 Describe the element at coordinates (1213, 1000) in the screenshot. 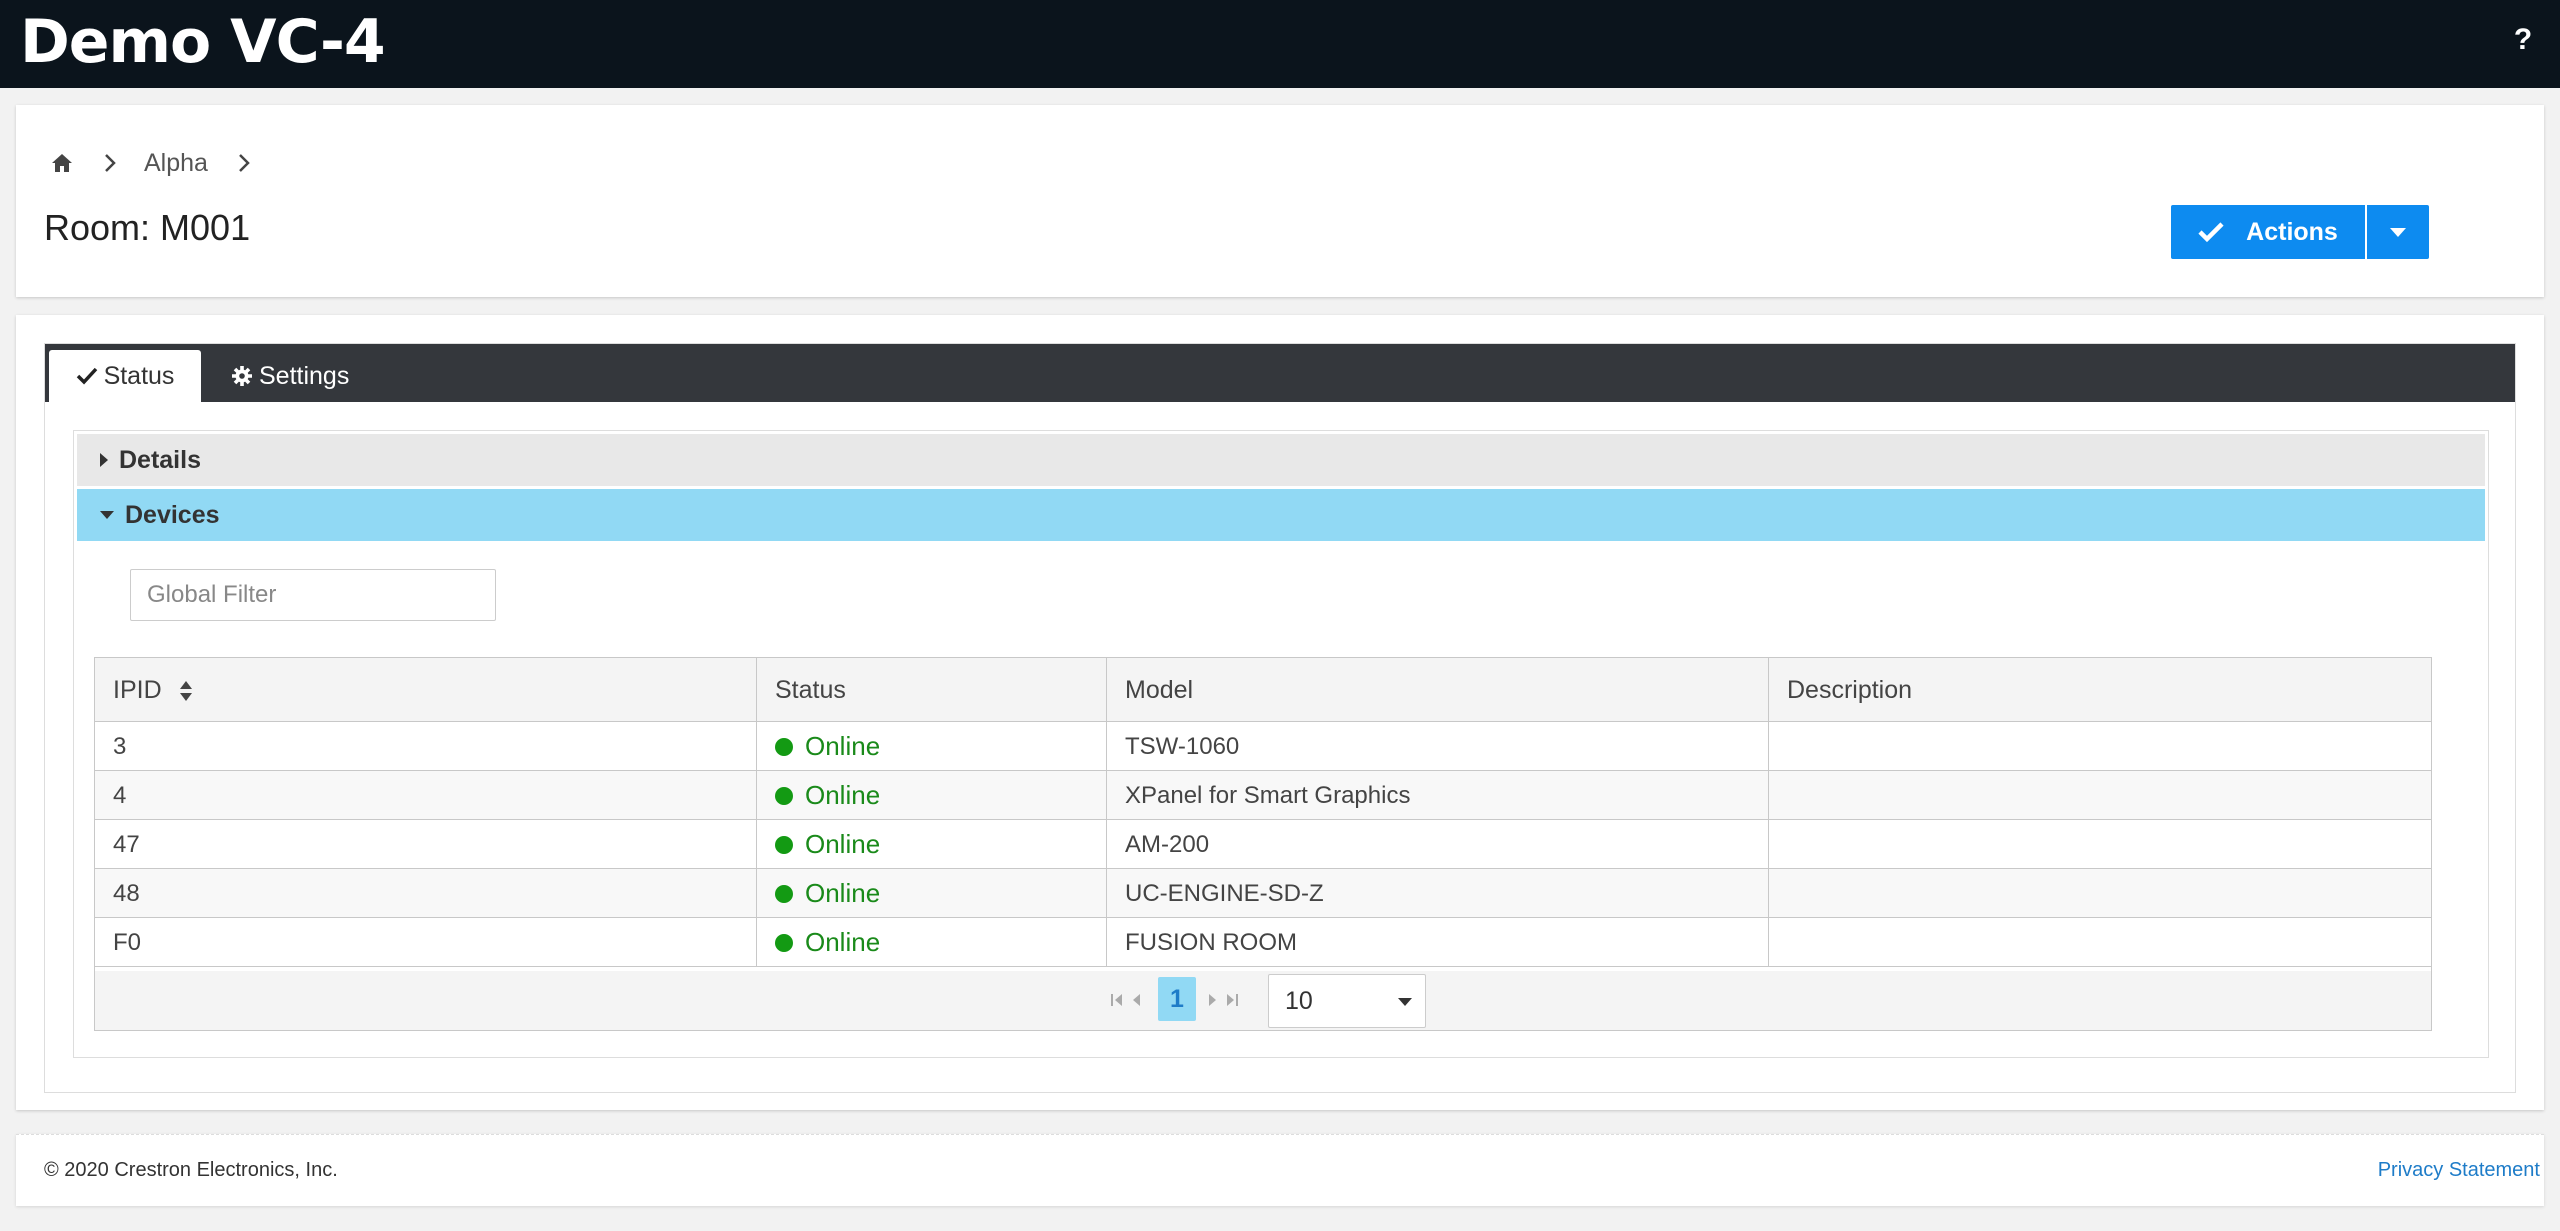

I see `next-page-icon` at that location.